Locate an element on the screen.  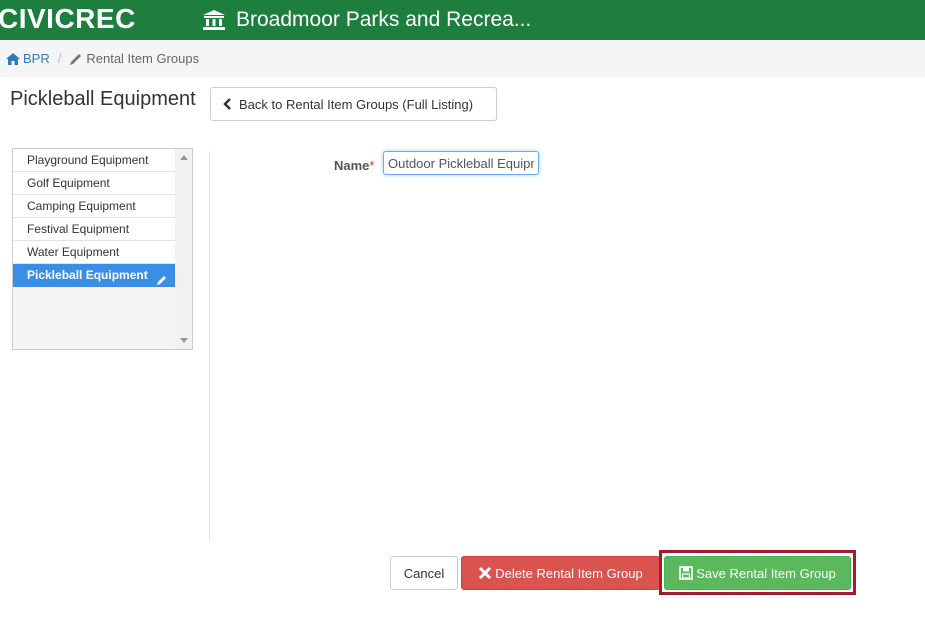
save-rental-item-group-button: Save Rental Item Group is located at coordinates (757, 573).